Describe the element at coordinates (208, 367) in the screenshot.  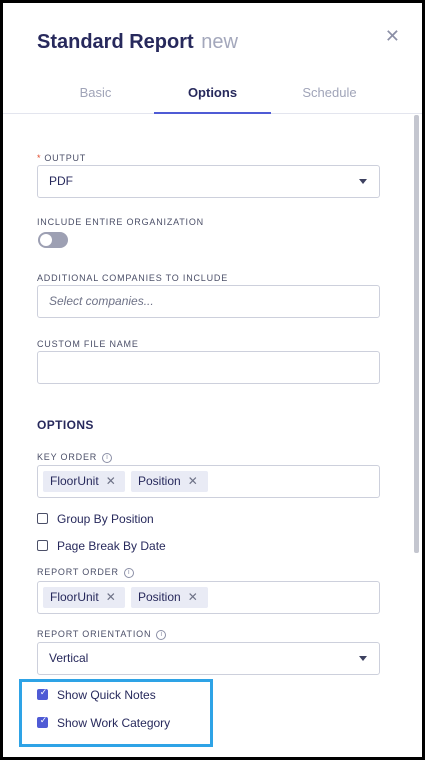
I see `custom-file-name-input` at that location.